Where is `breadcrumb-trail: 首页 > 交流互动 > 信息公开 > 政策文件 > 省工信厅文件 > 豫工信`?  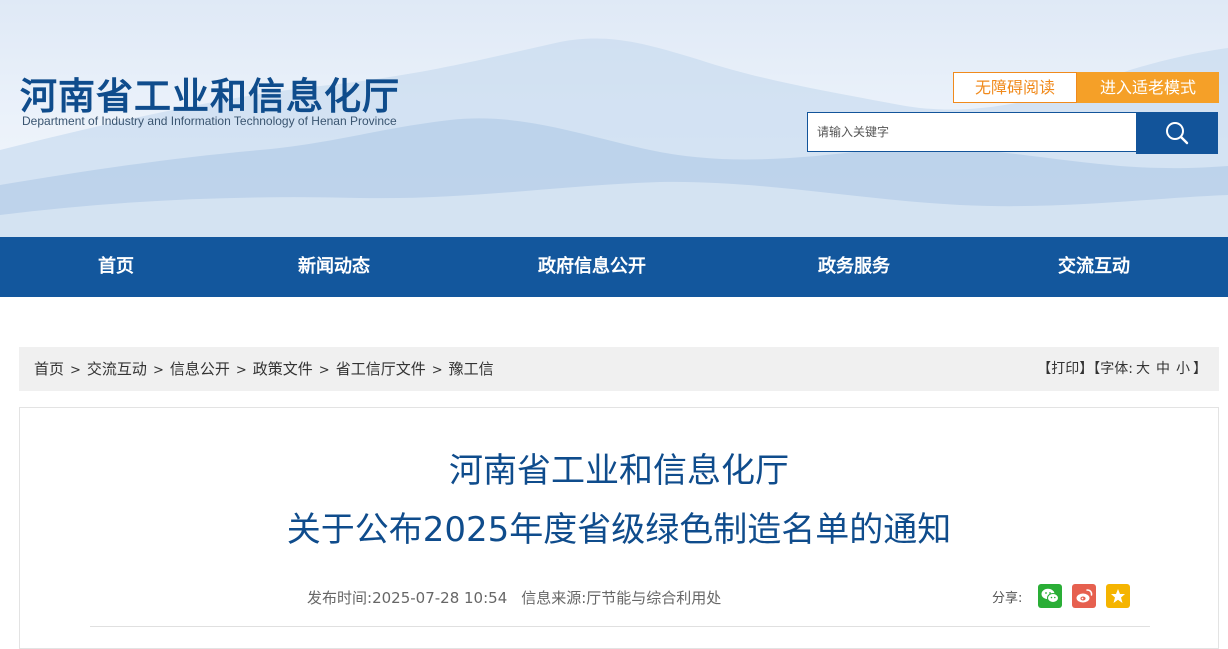
breadcrumb-trail: 首页 > 交流互动 > 信息公开 > 政策文件 > 省工信厅文件 > 豫工信 is located at coordinates (264, 369).